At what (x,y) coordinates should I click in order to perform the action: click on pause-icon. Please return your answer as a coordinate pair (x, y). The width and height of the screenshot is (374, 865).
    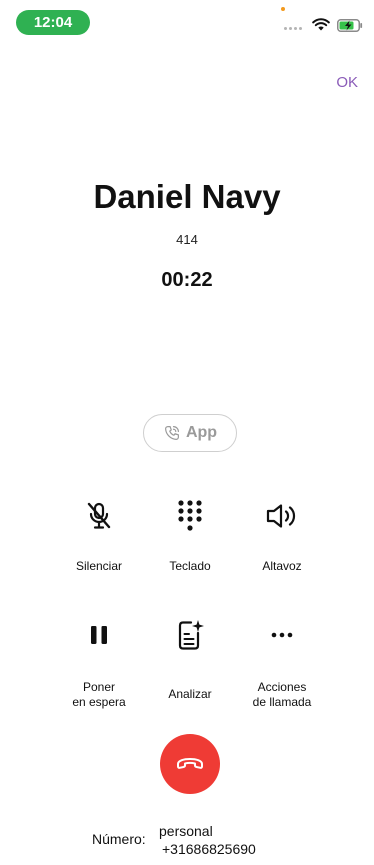
    Looking at the image, I should click on (99, 635).